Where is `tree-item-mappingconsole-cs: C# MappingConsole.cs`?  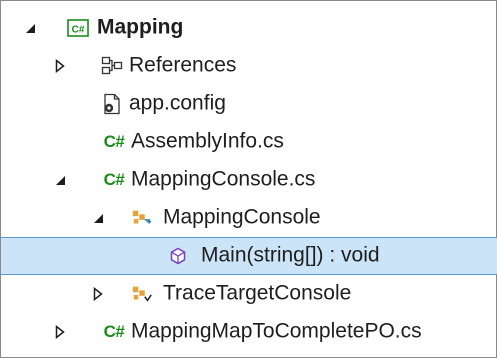
tree-item-mappingconsole-cs: C# MappingConsole.cs is located at coordinates (249, 180).